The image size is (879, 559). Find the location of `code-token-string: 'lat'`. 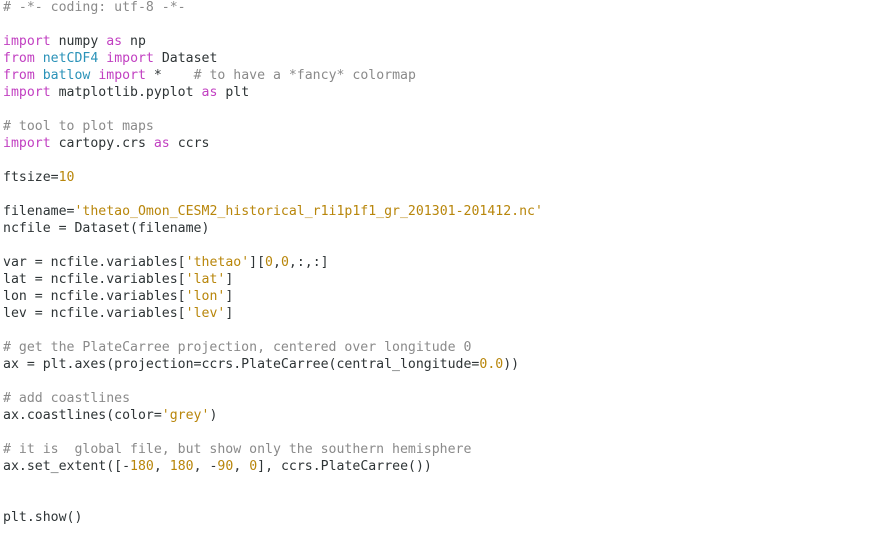

code-token-string: 'lat' is located at coordinates (205, 279).